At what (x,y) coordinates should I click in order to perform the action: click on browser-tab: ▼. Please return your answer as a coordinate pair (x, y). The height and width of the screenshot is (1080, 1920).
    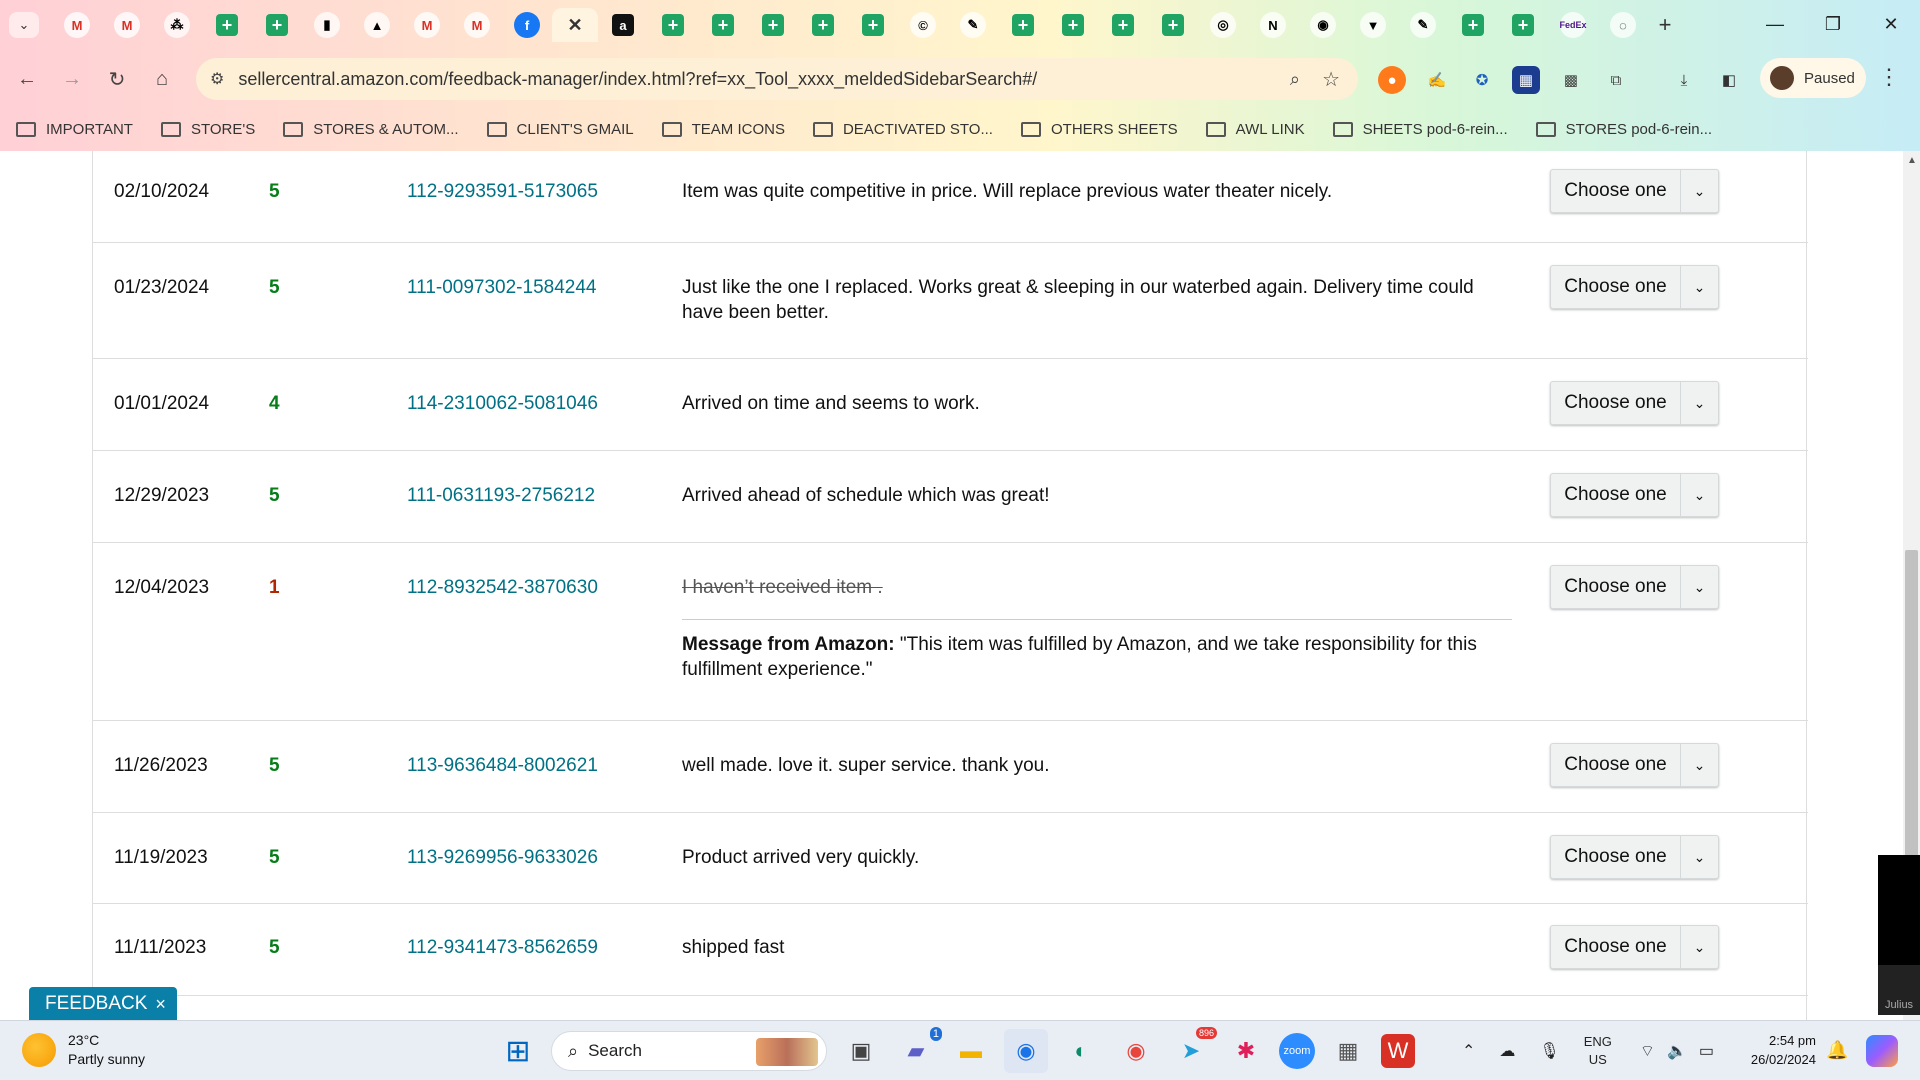
    Looking at the image, I should click on (1373, 25).